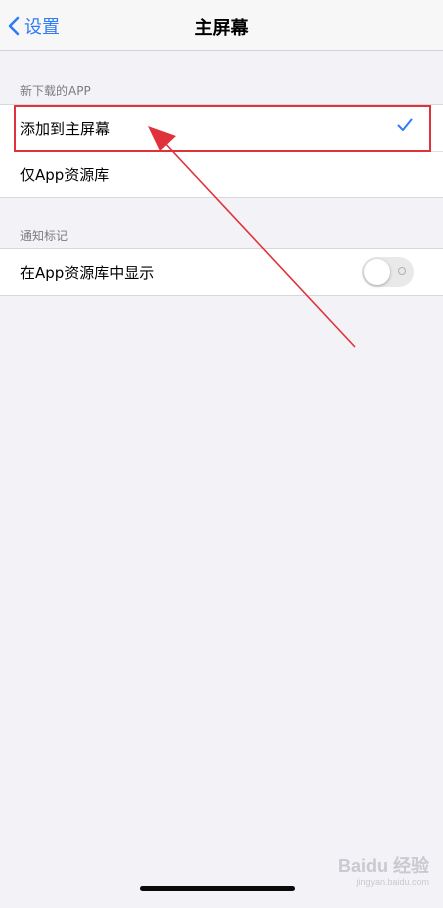 This screenshot has width=443, height=908. I want to click on home-indicator, so click(217, 888).